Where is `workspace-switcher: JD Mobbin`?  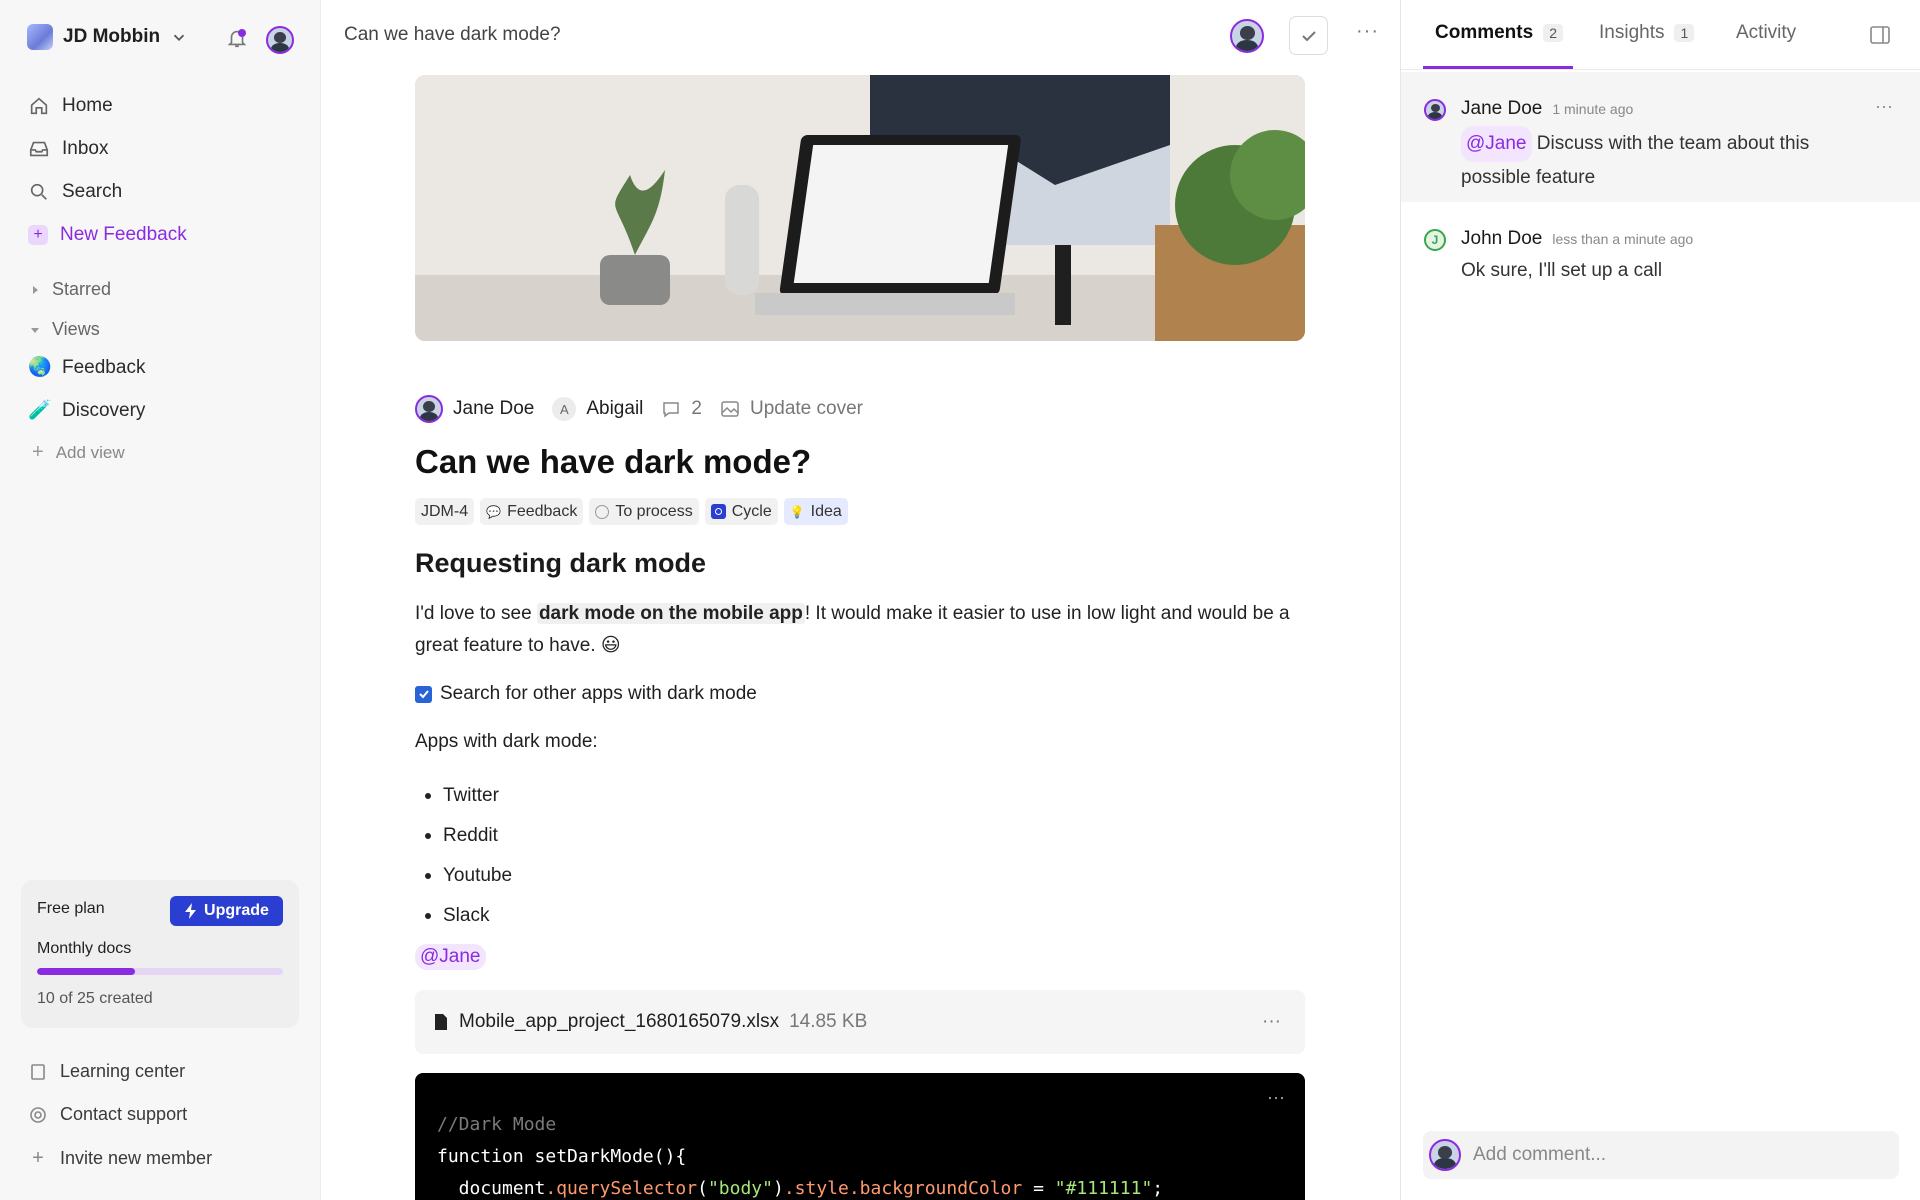 workspace-switcher: JD Mobbin is located at coordinates (107, 37).